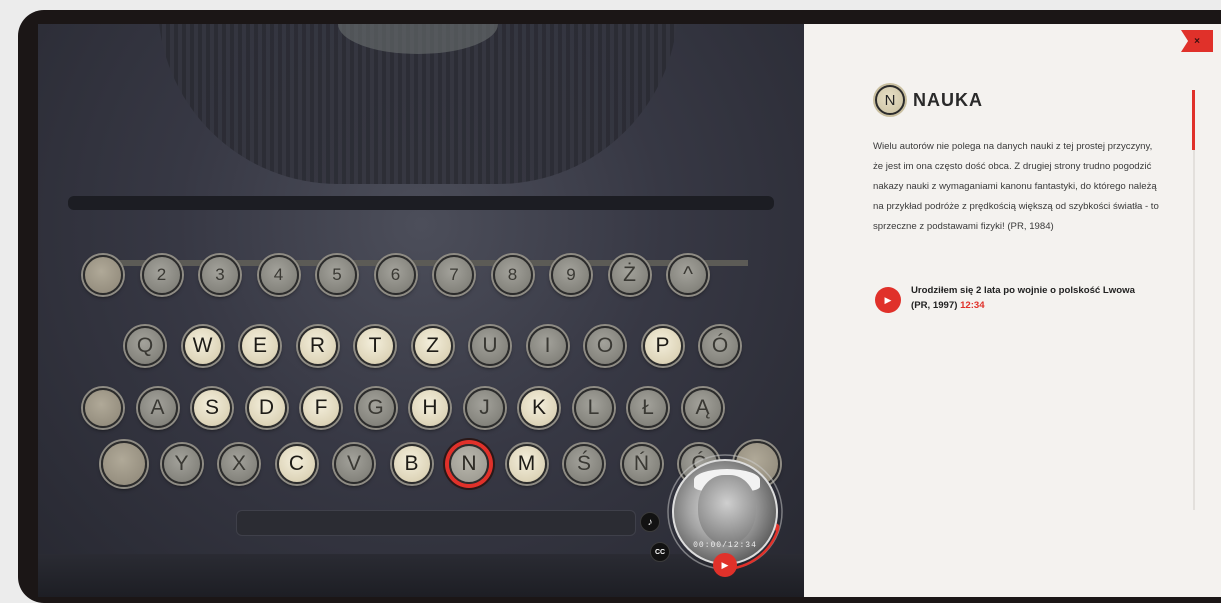 Image resolution: width=1221 pixels, height=603 pixels. Describe the element at coordinates (1193, 120) in the screenshot. I see `scrollbar-thumb` at that location.